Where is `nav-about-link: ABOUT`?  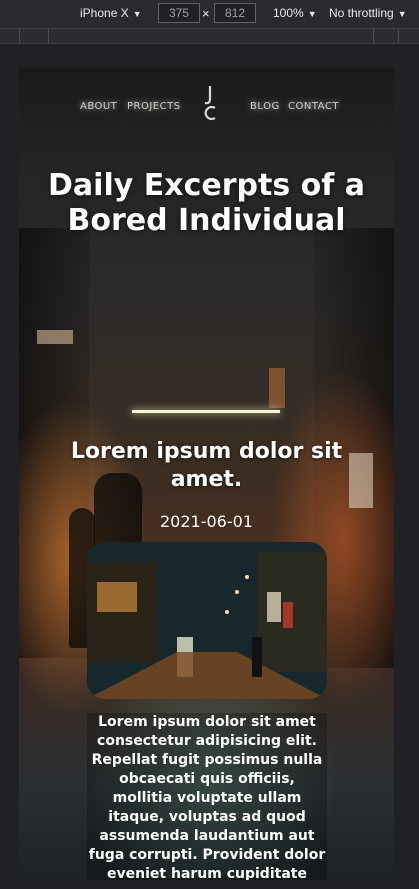 nav-about-link: ABOUT is located at coordinates (98, 106).